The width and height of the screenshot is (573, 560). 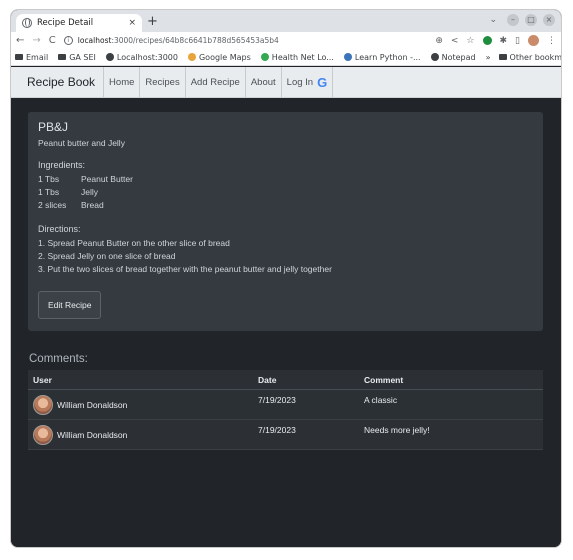 What do you see at coordinates (264, 57) in the screenshot?
I see `health-net-icon` at bounding box center [264, 57].